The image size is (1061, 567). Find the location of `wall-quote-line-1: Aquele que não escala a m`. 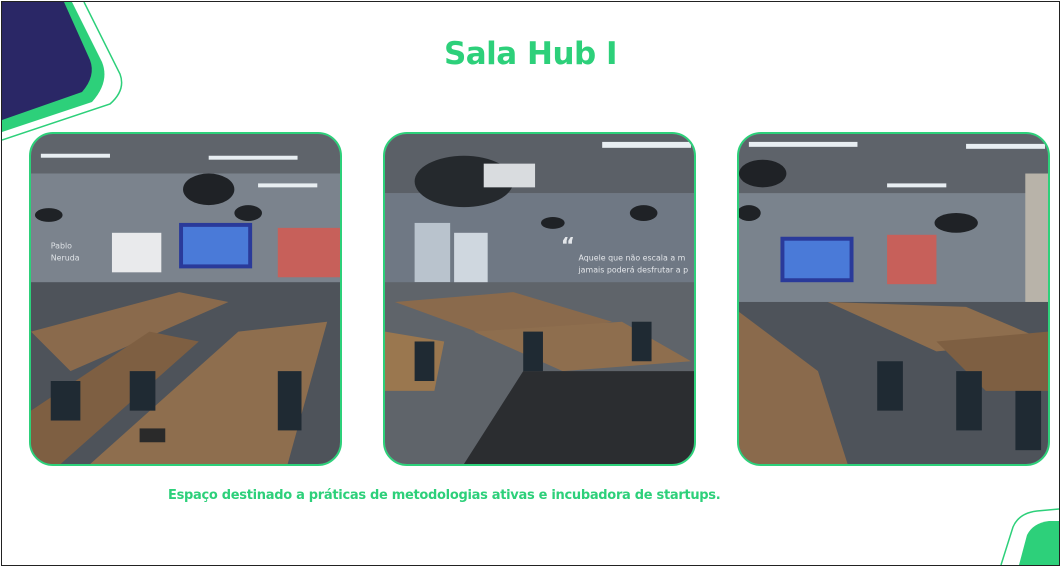

wall-quote-line-1: Aquele que não escala a m is located at coordinates (631, 257).